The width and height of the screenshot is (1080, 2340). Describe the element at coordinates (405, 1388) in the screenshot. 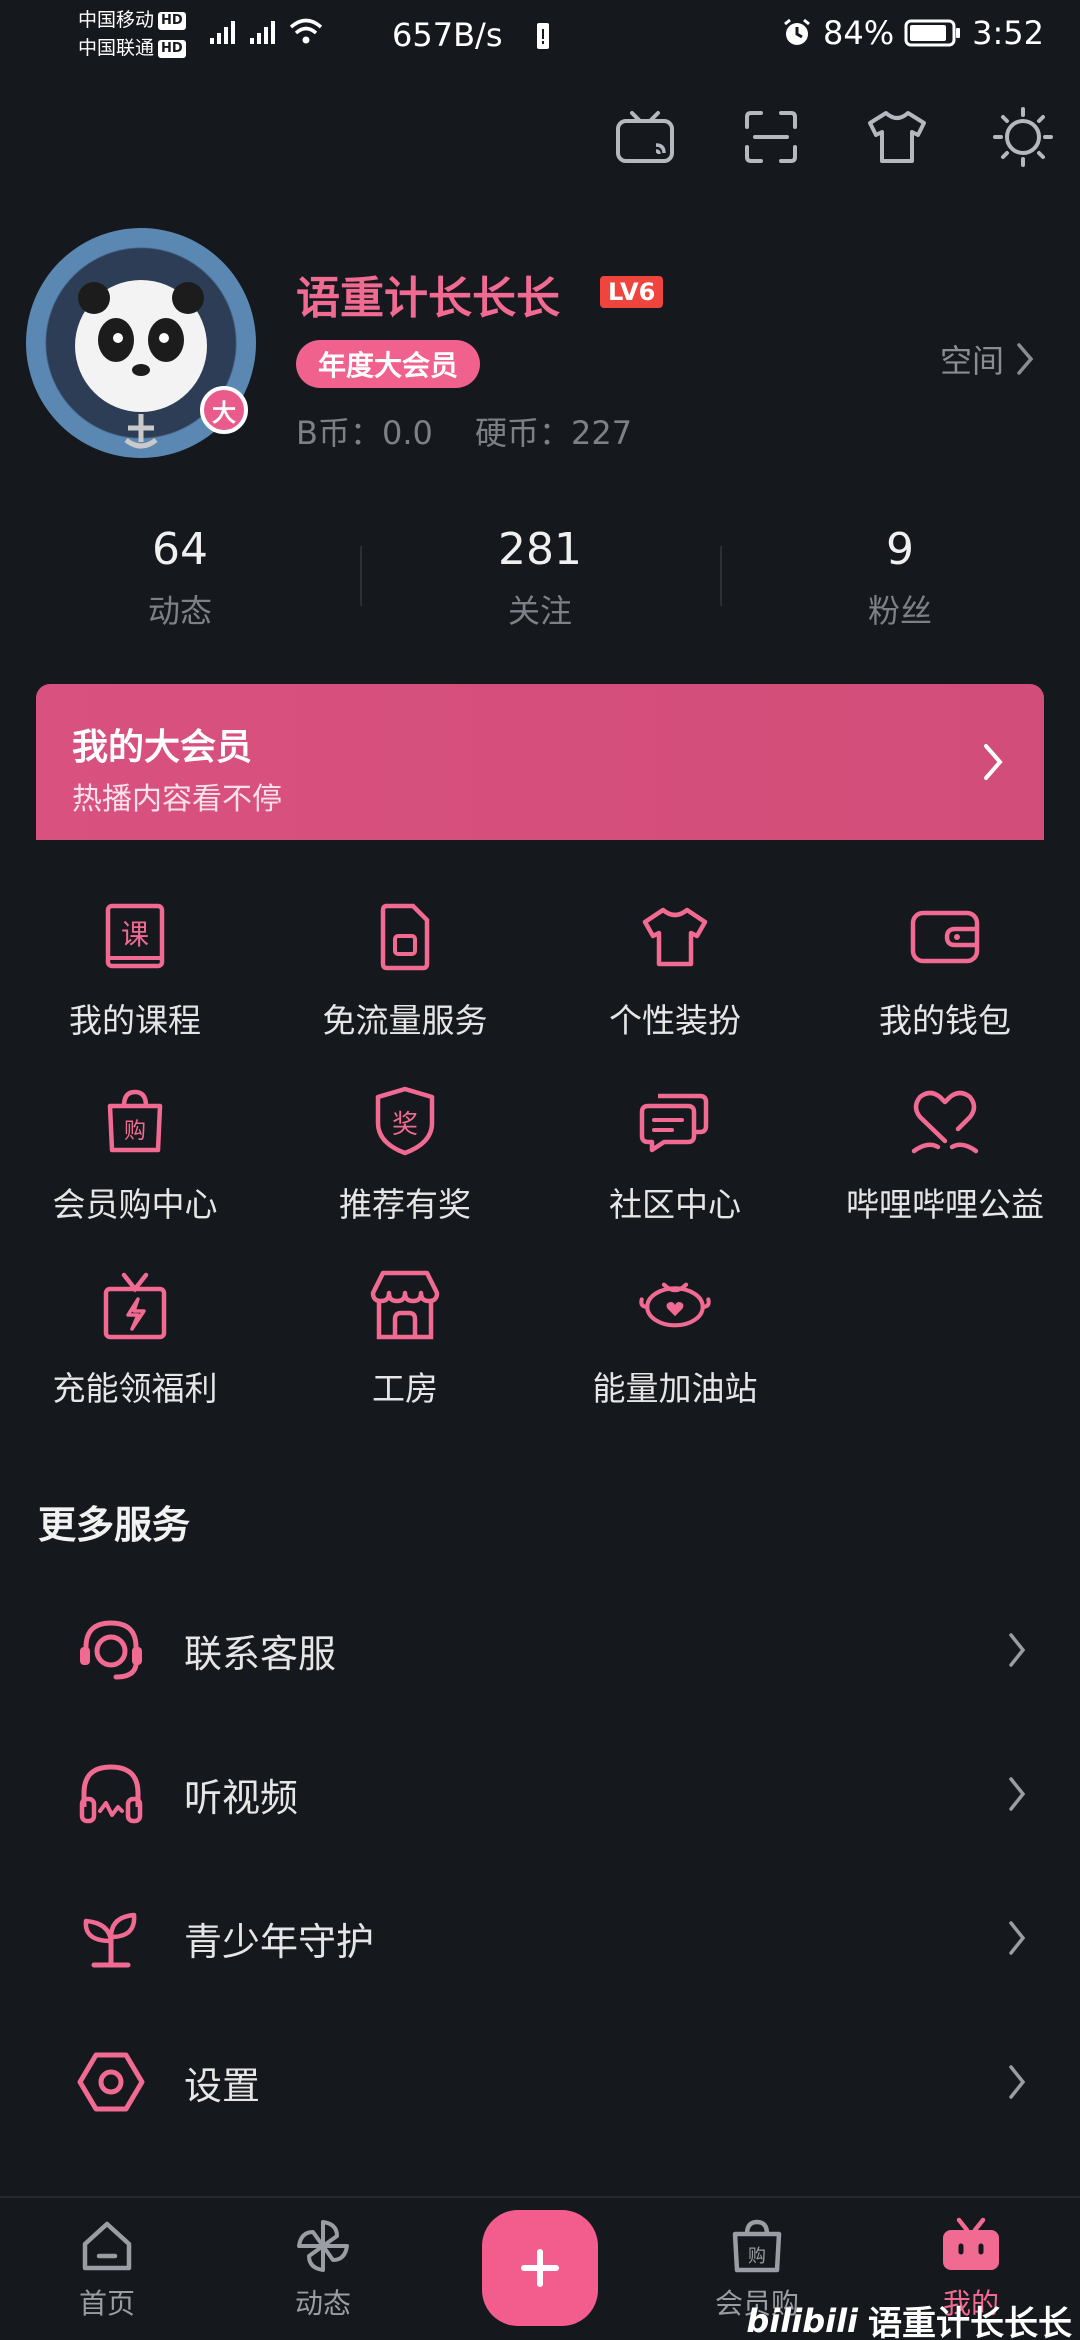

I see `grid-item-label: 工房` at that location.